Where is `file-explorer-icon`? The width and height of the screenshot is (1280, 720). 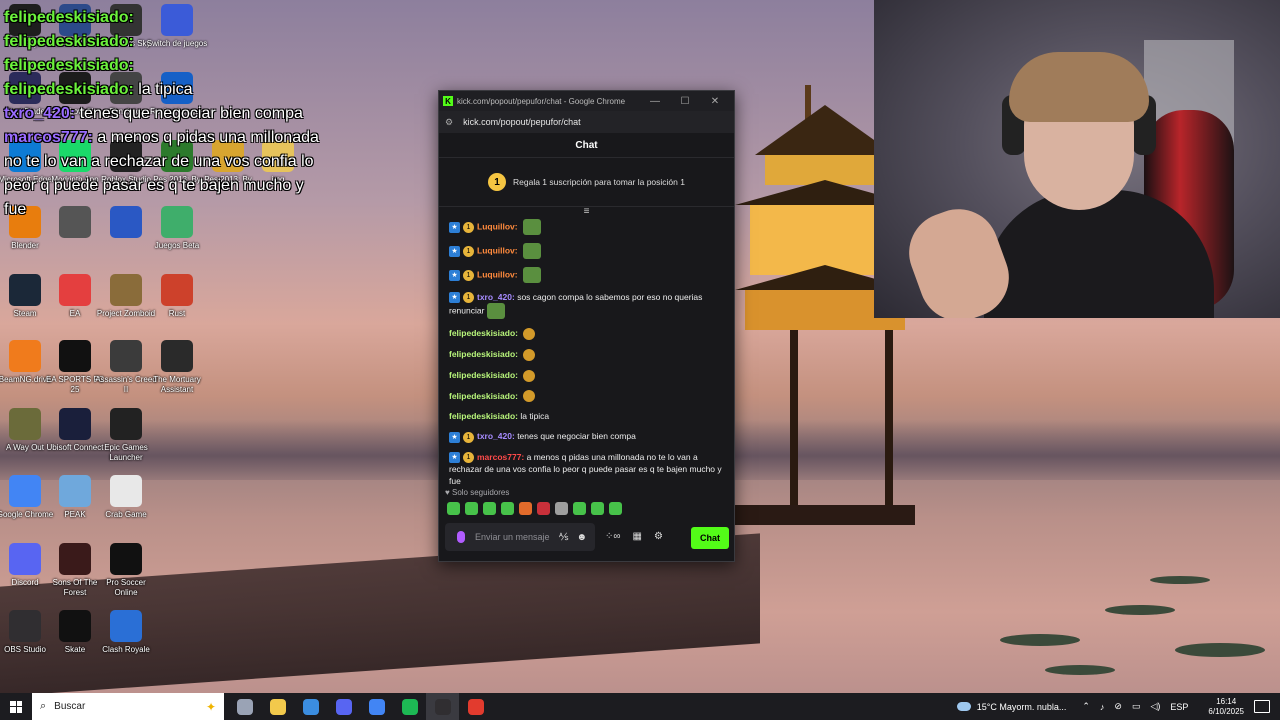 file-explorer-icon is located at coordinates (277, 706).